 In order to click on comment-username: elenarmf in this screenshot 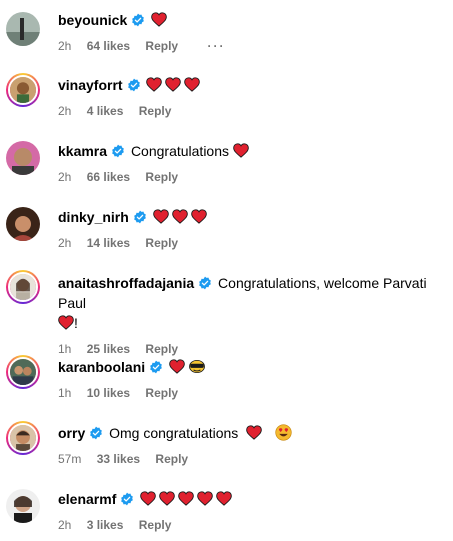, I will do `click(87, 499)`.